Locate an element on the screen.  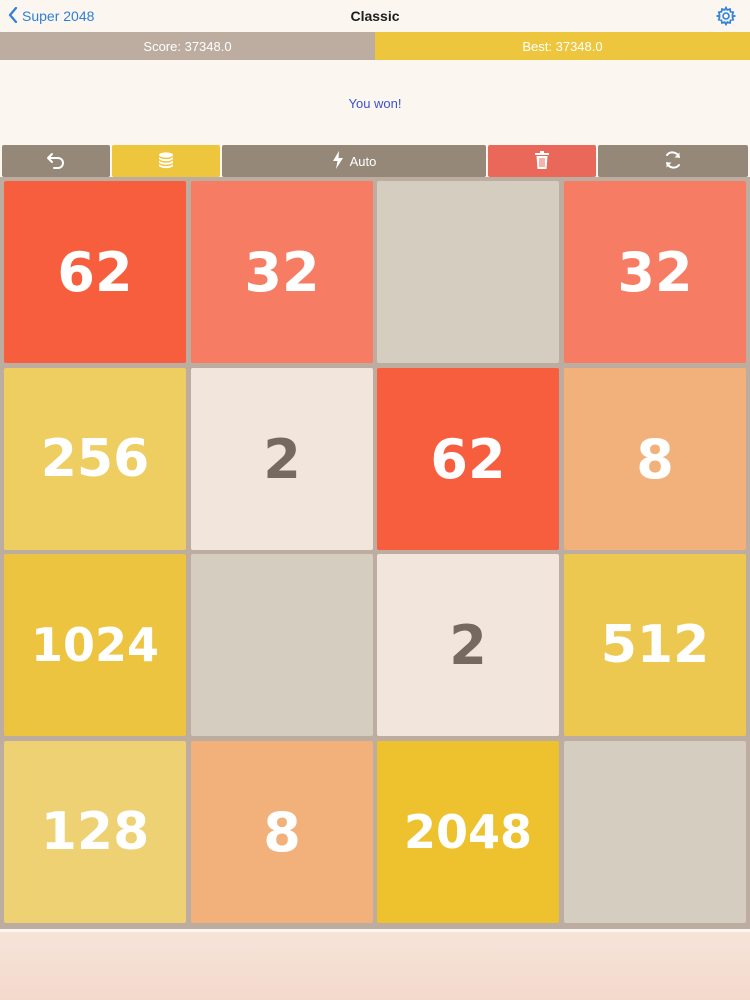
coins-icon is located at coordinates (166, 161).